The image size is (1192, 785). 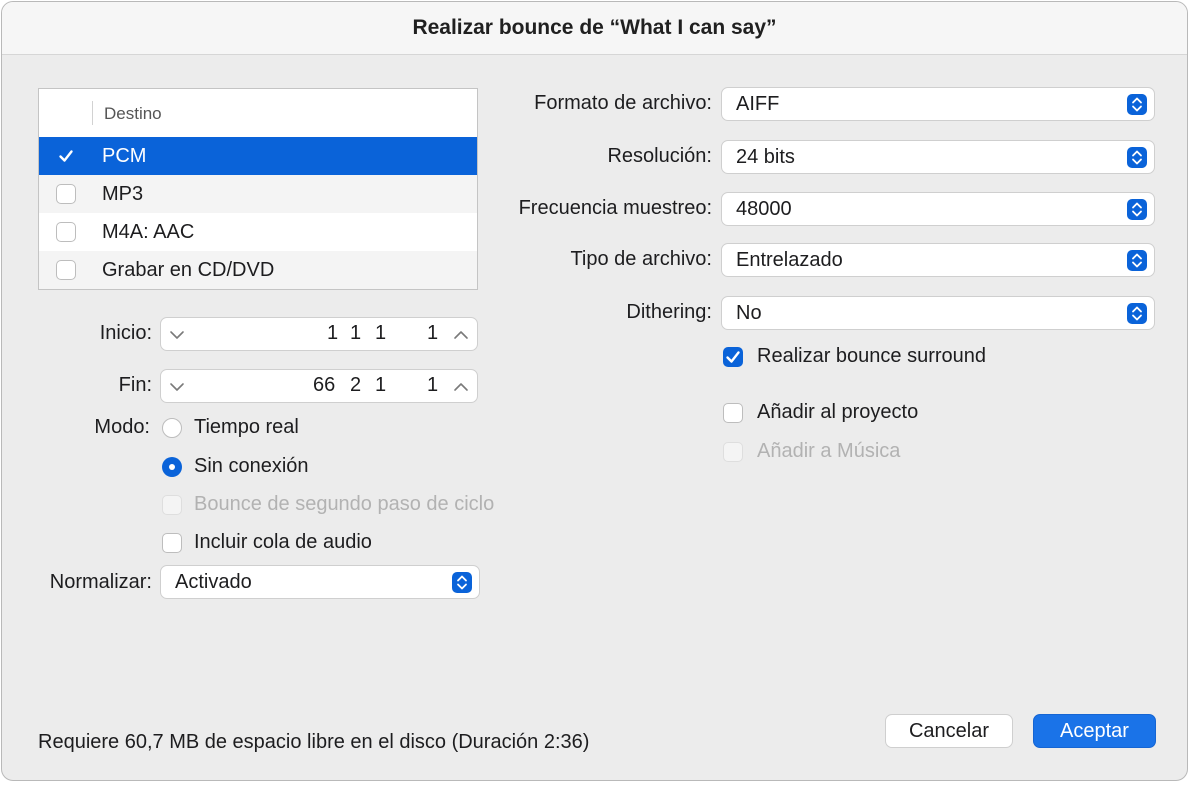 What do you see at coordinates (938, 313) in the screenshot?
I see `dithering-popup: No` at bounding box center [938, 313].